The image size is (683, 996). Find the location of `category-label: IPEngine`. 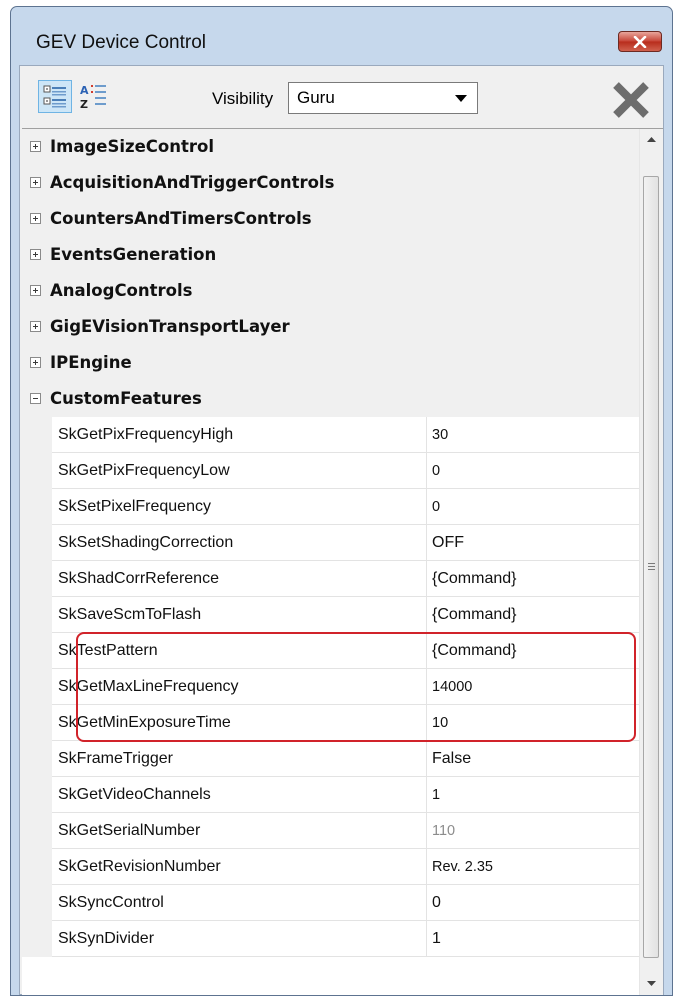

category-label: IPEngine is located at coordinates (91, 362).